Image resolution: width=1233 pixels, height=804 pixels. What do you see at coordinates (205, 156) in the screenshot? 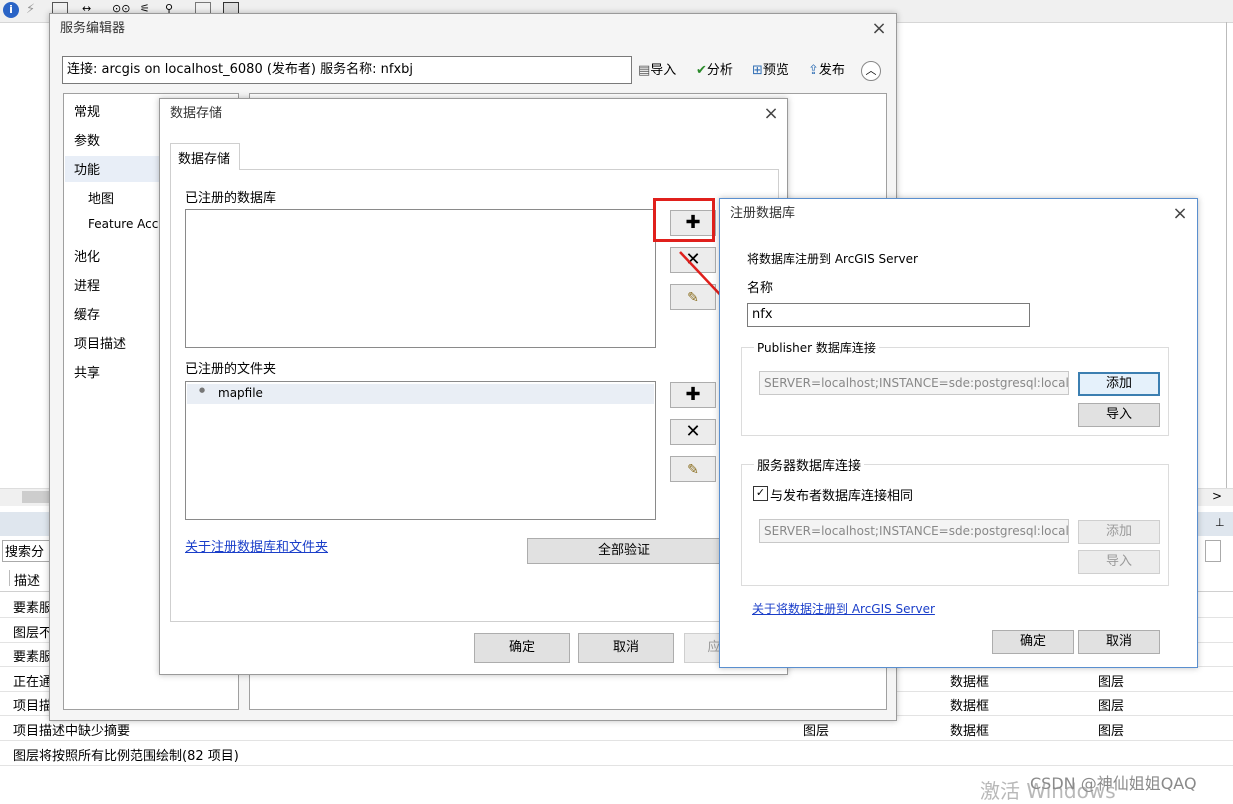
I see `tab-data-store: 数据存储` at bounding box center [205, 156].